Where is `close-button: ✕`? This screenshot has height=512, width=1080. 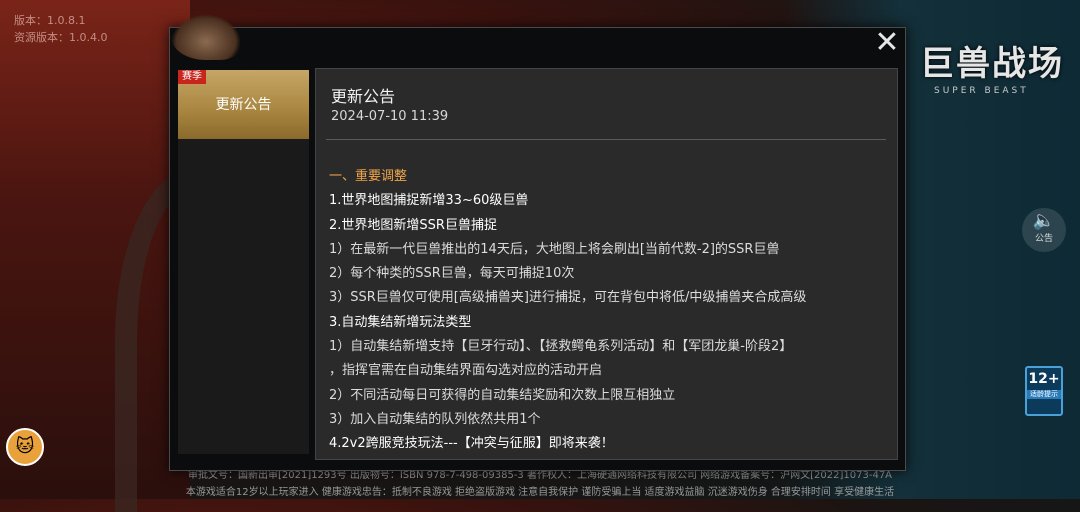 close-button: ✕ is located at coordinates (887, 43).